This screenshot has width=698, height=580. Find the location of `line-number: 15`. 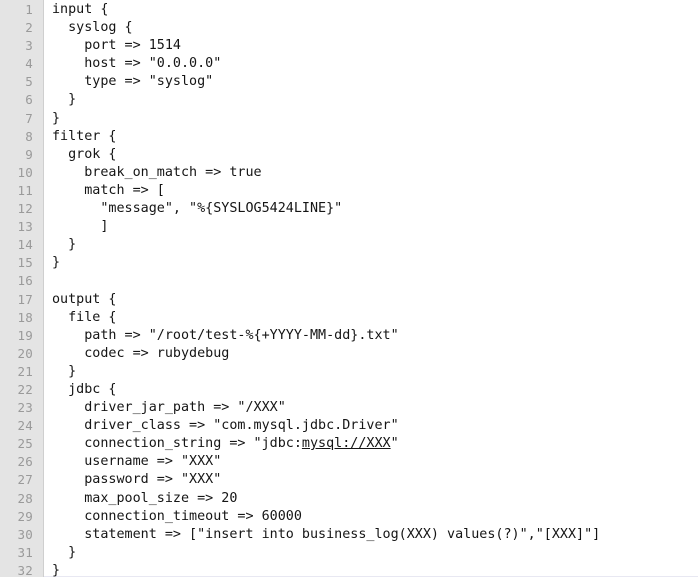

line-number: 15 is located at coordinates (25, 263).